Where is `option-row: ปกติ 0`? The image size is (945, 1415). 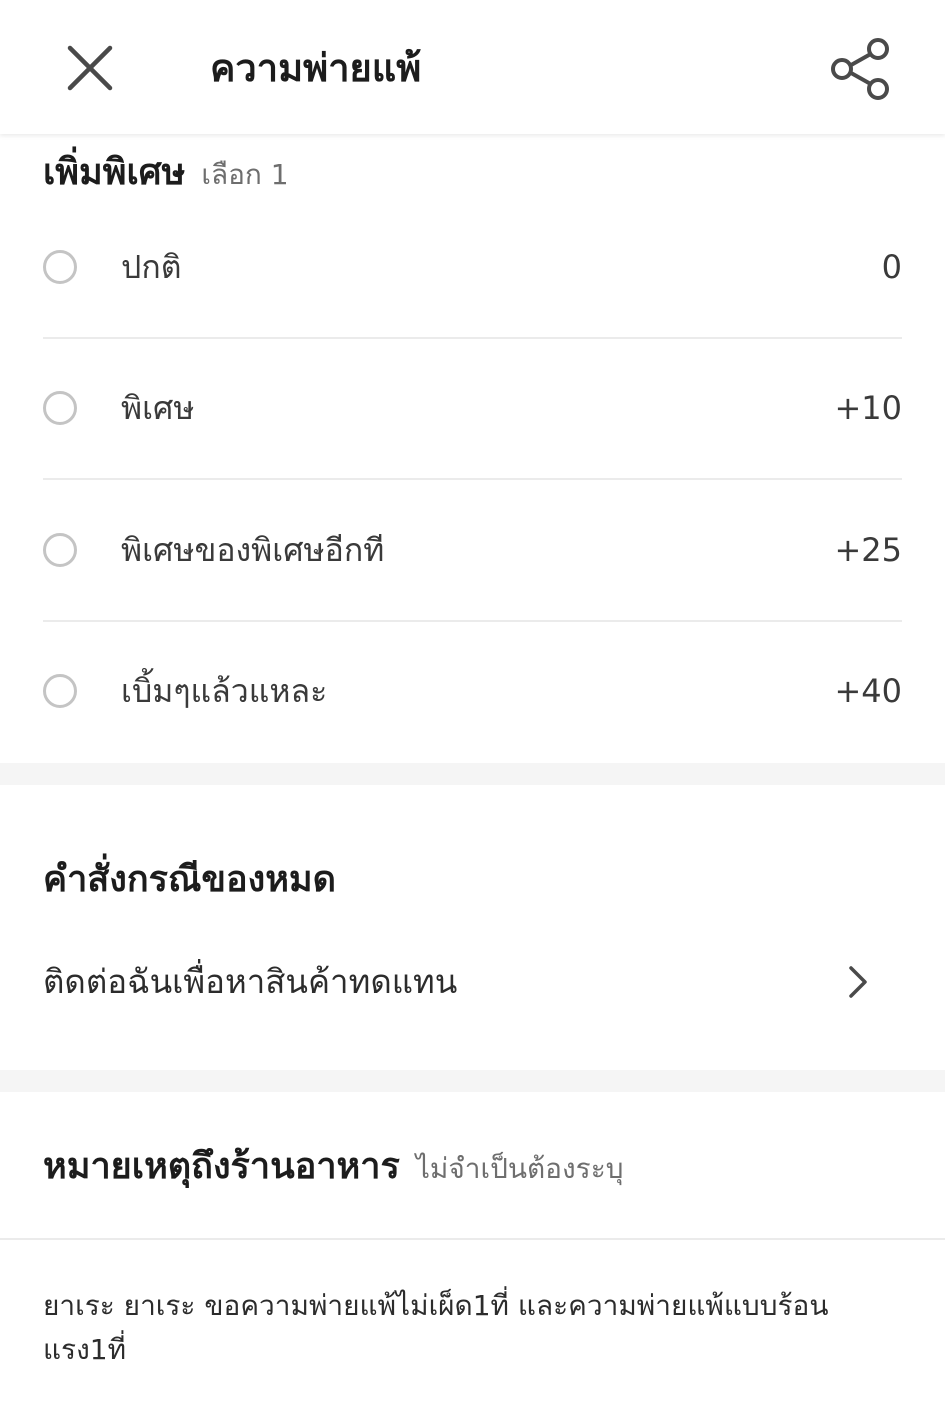
option-row: ปกติ 0 is located at coordinates (472, 268).